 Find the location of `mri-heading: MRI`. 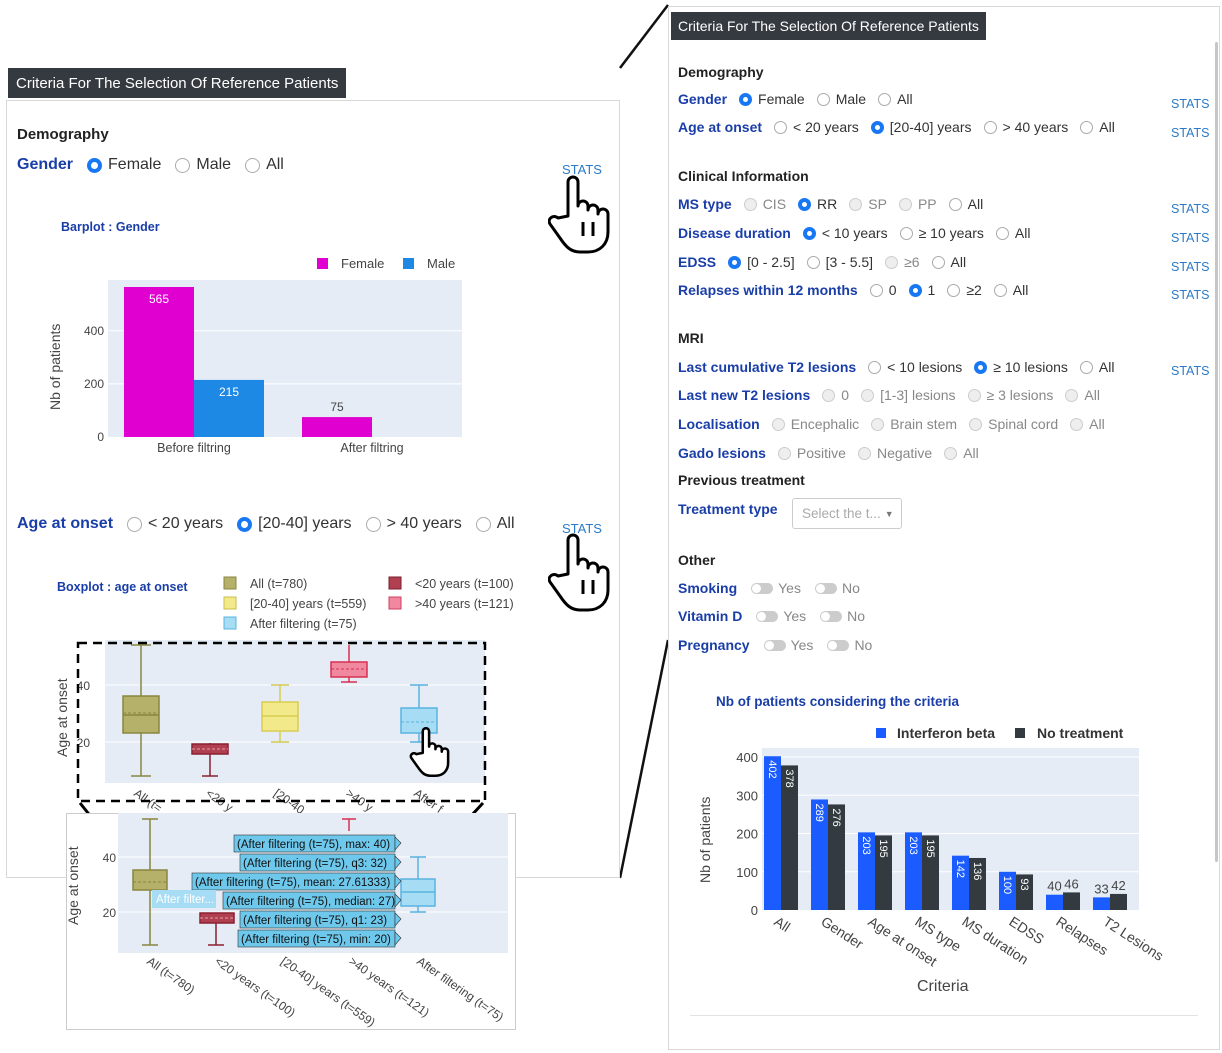

mri-heading: MRI is located at coordinates (691, 338).